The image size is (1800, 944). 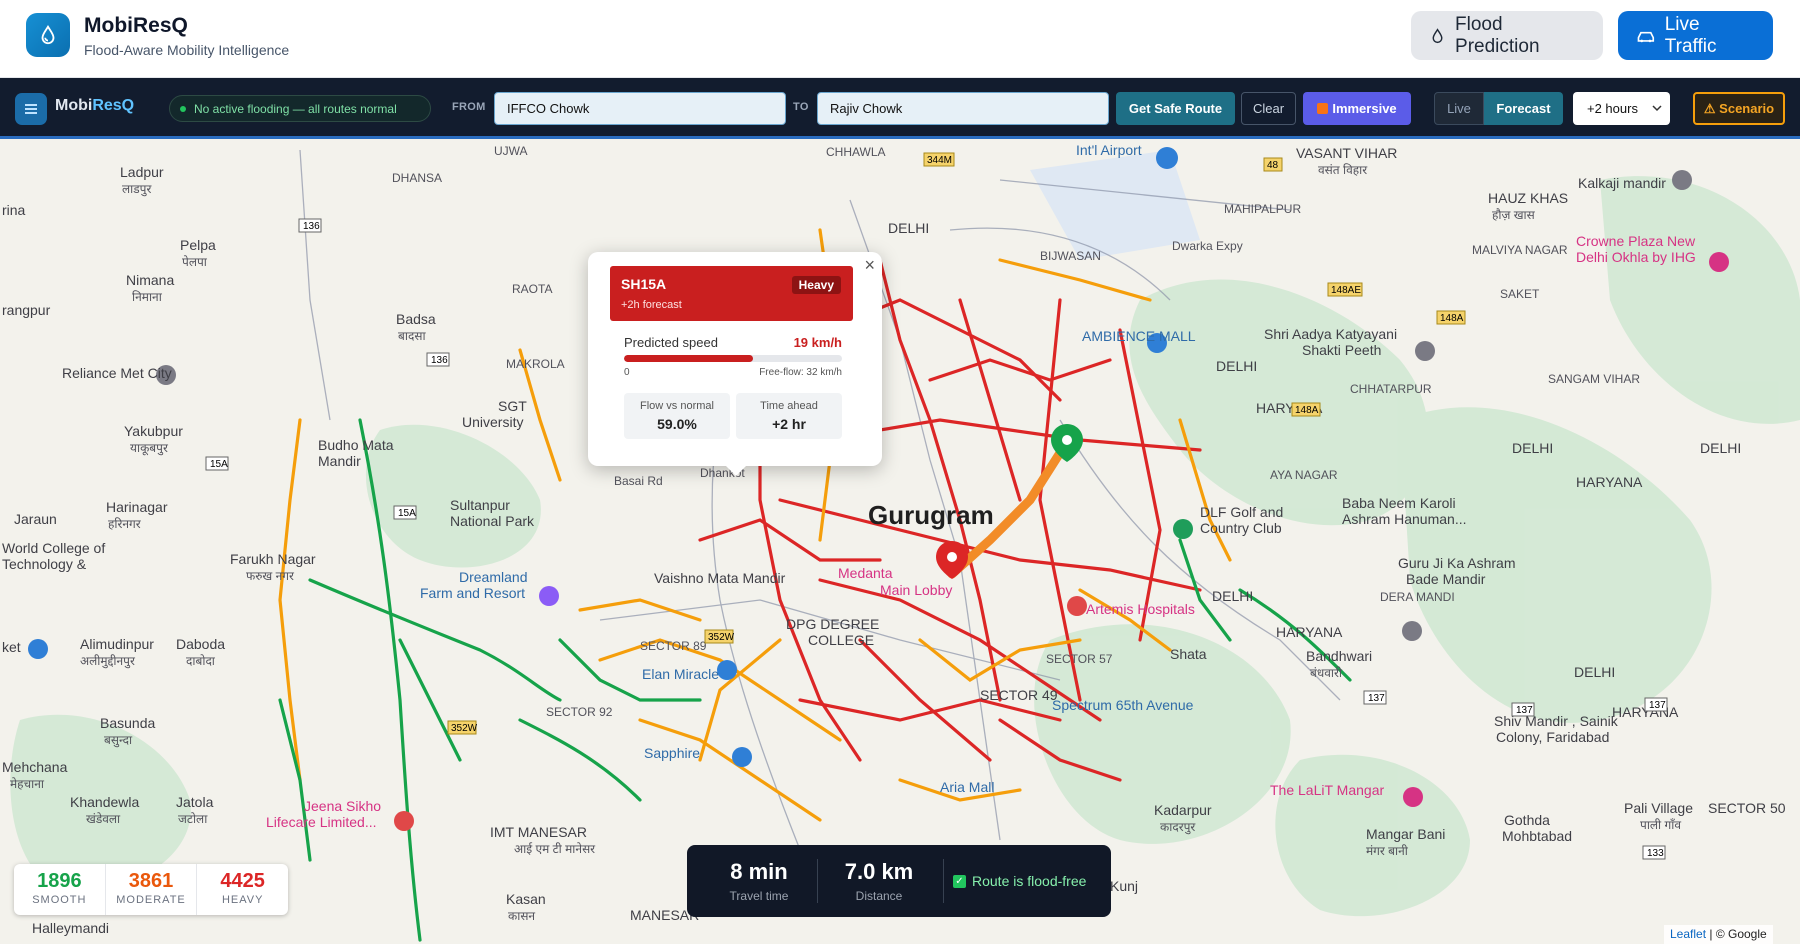 I want to click on live-traffic-button: Live Traffic, so click(x=1695, y=35).